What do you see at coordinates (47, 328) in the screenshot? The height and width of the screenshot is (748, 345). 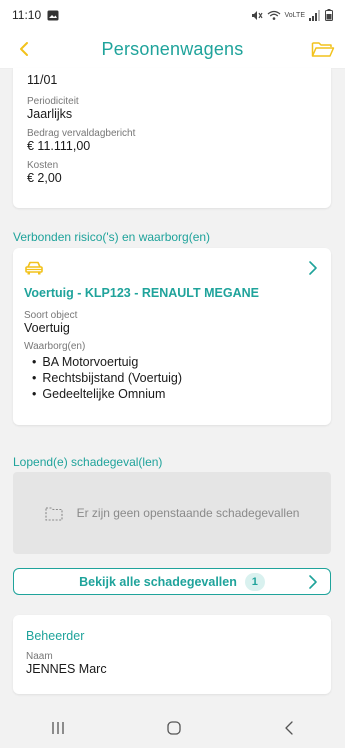 I see `object-type-value: Voertuig` at bounding box center [47, 328].